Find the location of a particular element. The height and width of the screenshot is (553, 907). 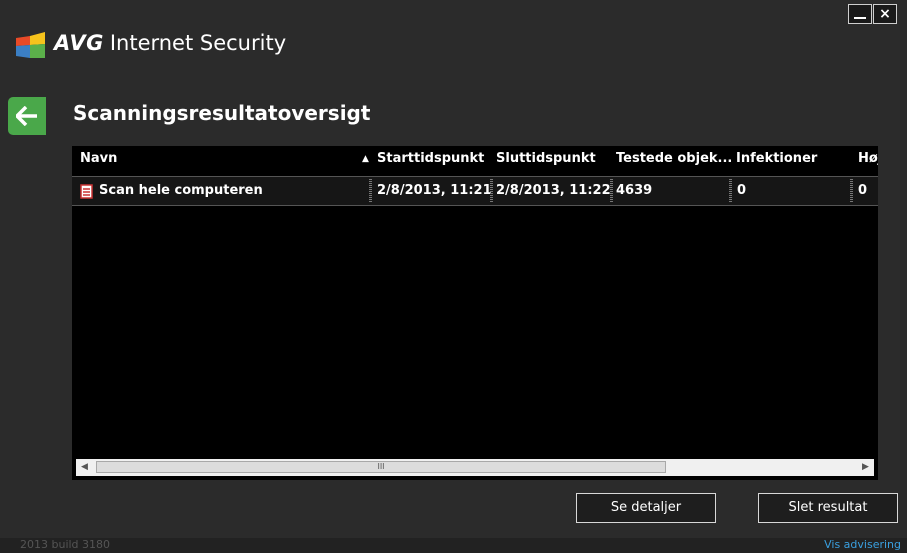

cell-name: Scan hele computeren is located at coordinates (181, 190).